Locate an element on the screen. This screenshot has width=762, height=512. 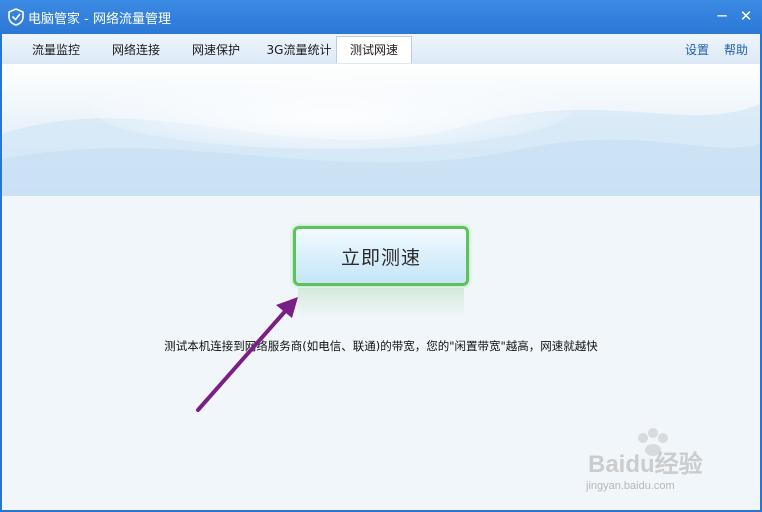
window-title: 电脑管家 - 网络流量管理 is located at coordinates (99, 19).